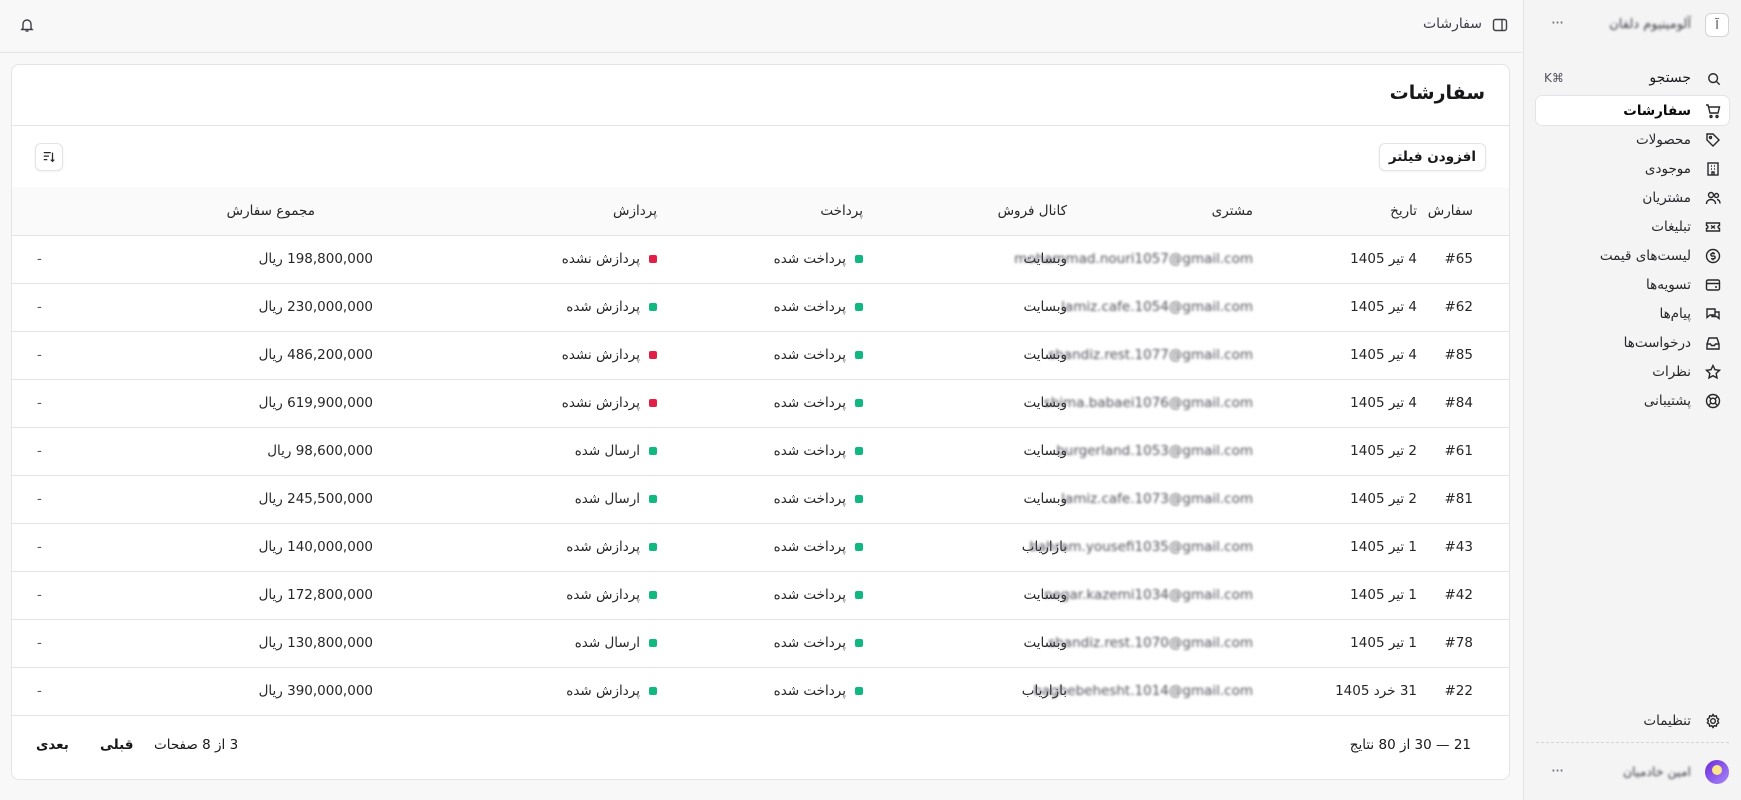 The image size is (1741, 800). I want to click on order-id: #62, so click(1459, 307).